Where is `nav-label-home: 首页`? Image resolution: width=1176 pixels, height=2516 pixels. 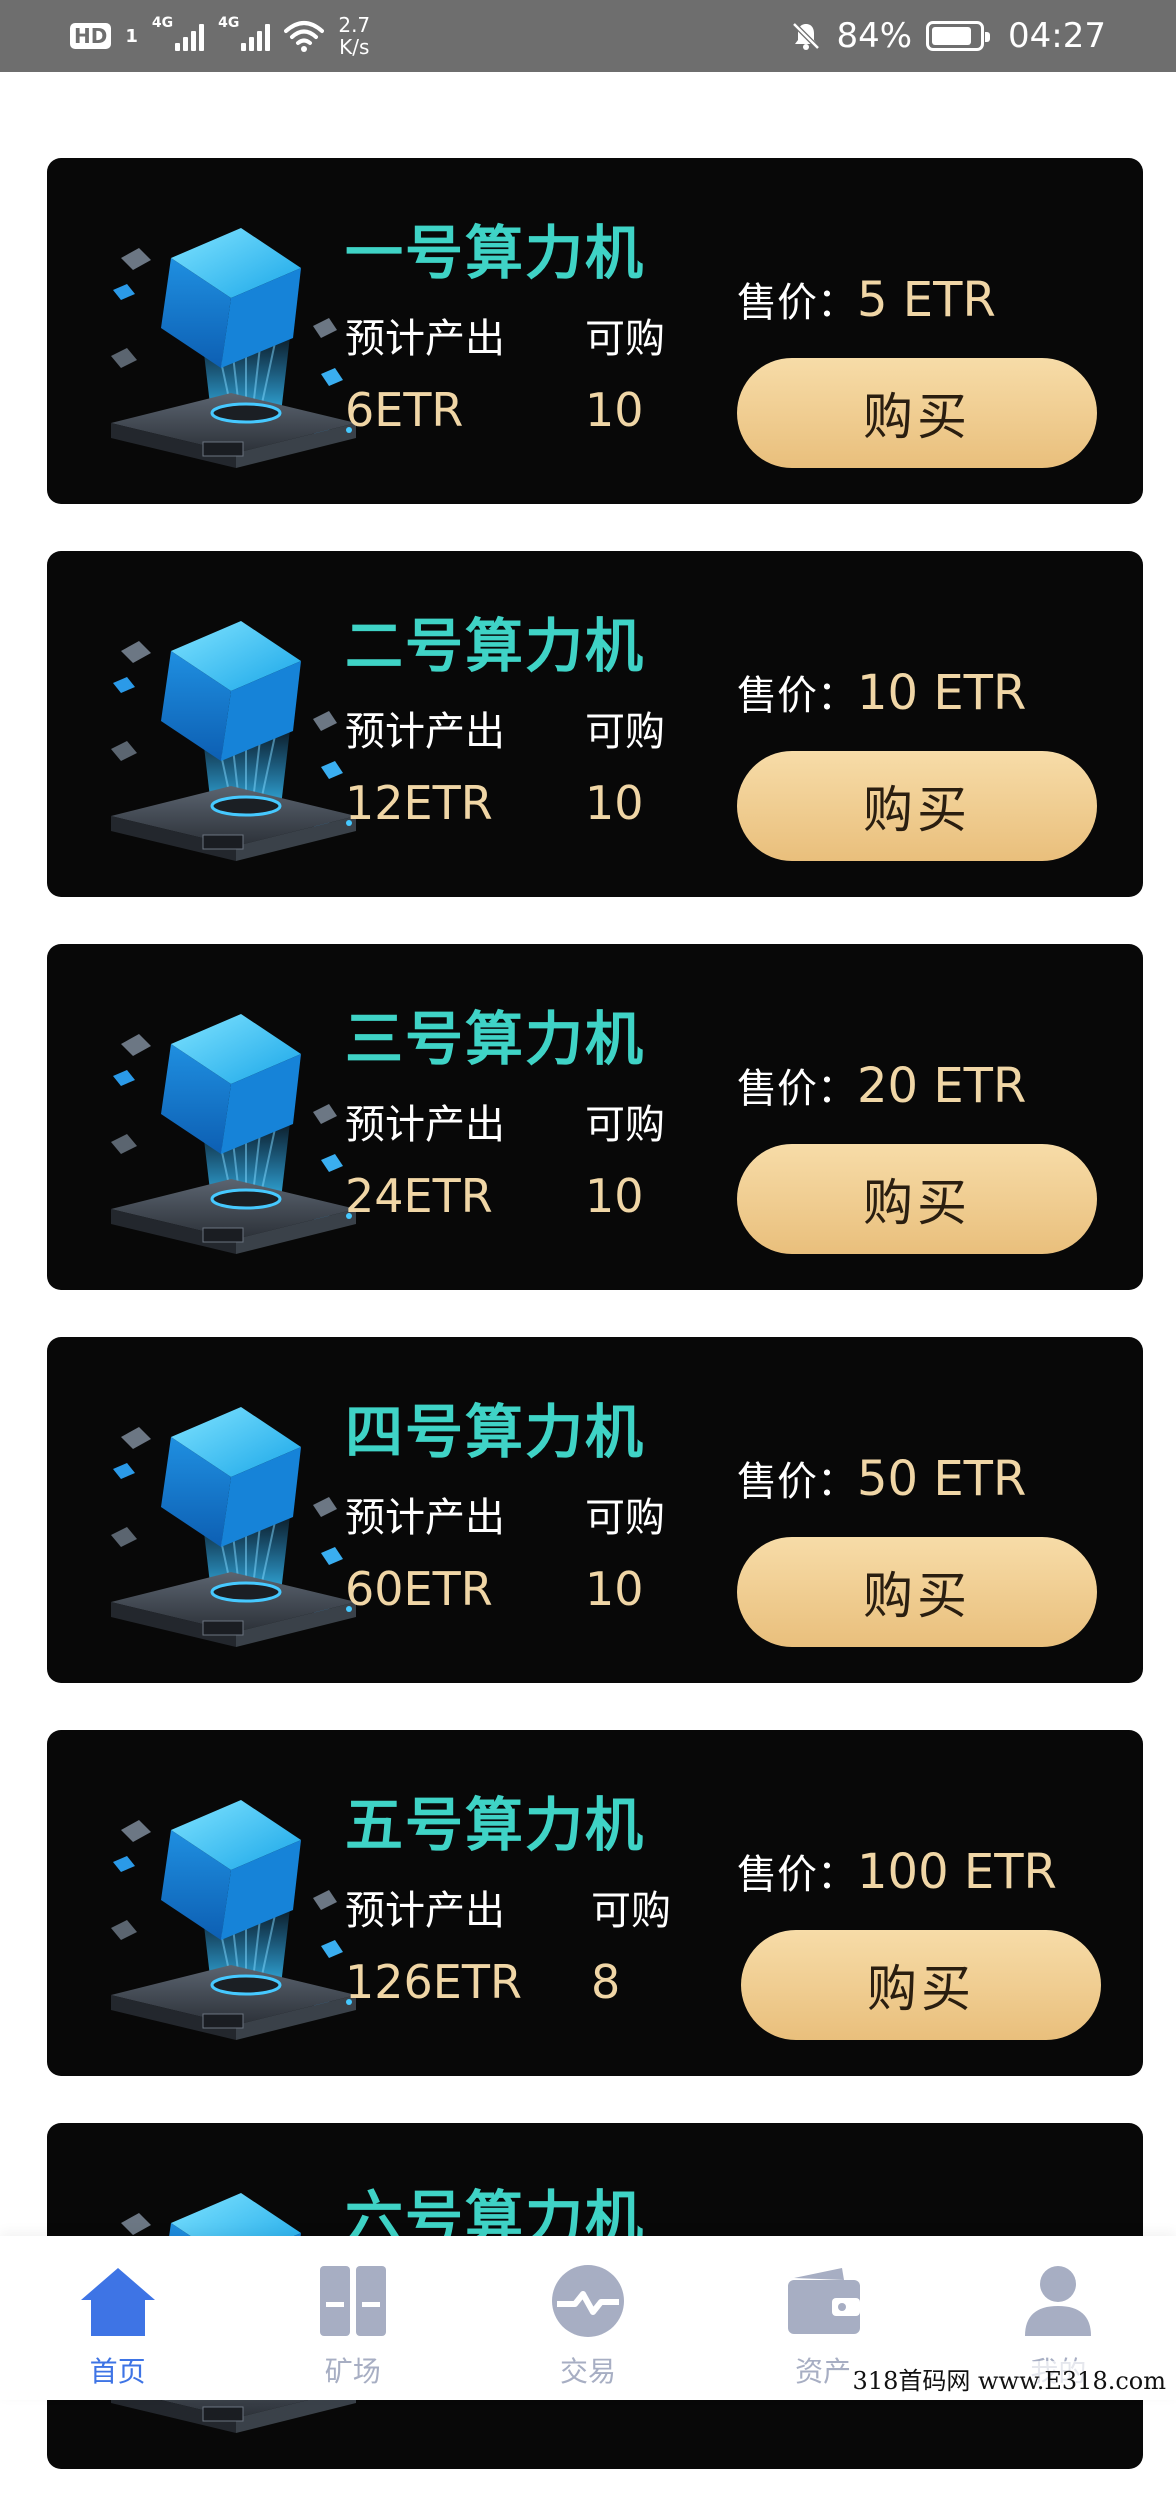 nav-label-home: 首页 is located at coordinates (118, 2370).